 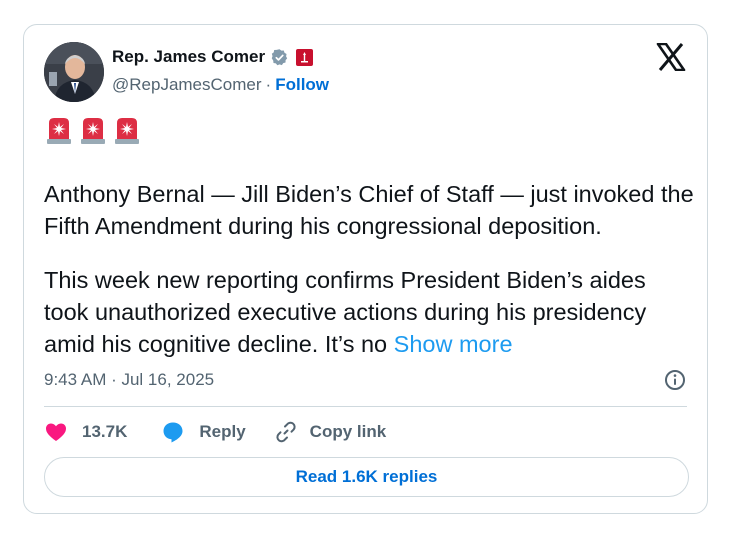 What do you see at coordinates (222, 431) in the screenshot?
I see `reply-label: Reply` at bounding box center [222, 431].